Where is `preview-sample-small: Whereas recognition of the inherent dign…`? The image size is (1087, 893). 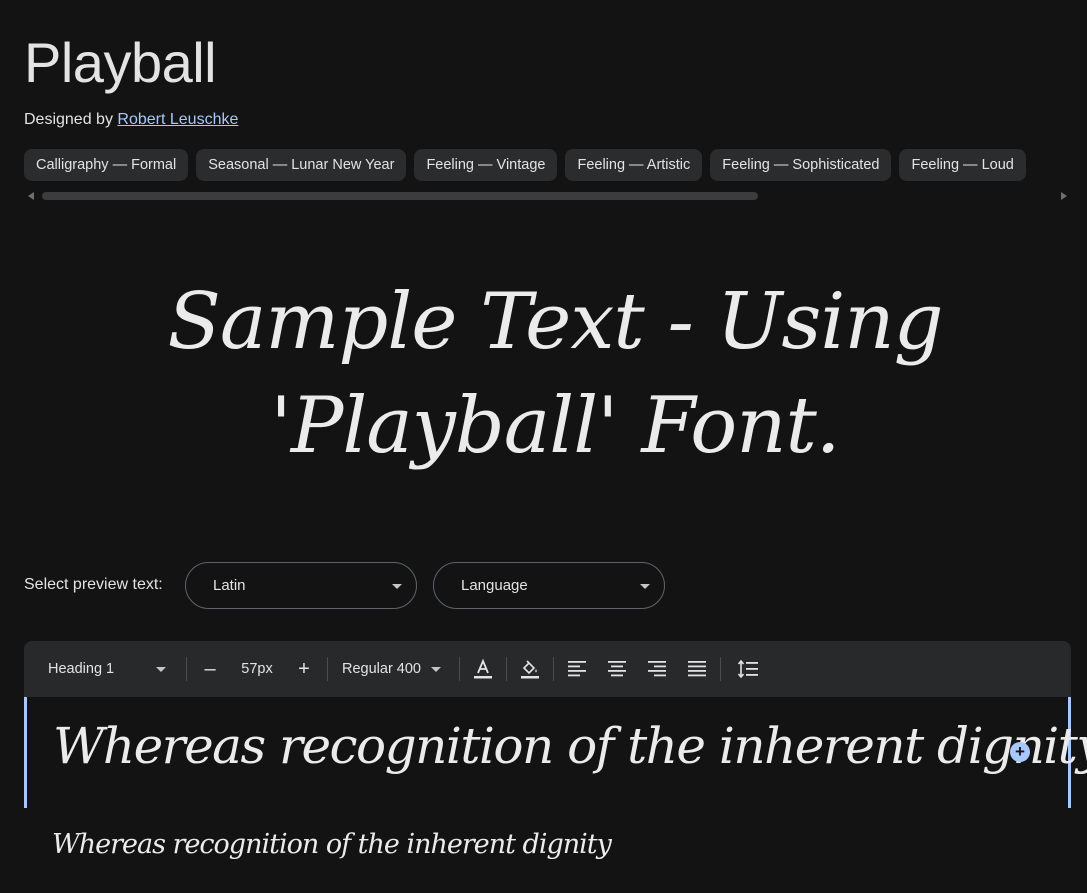
preview-sample-small: Whereas recognition of the inherent dign… is located at coordinates (332, 844).